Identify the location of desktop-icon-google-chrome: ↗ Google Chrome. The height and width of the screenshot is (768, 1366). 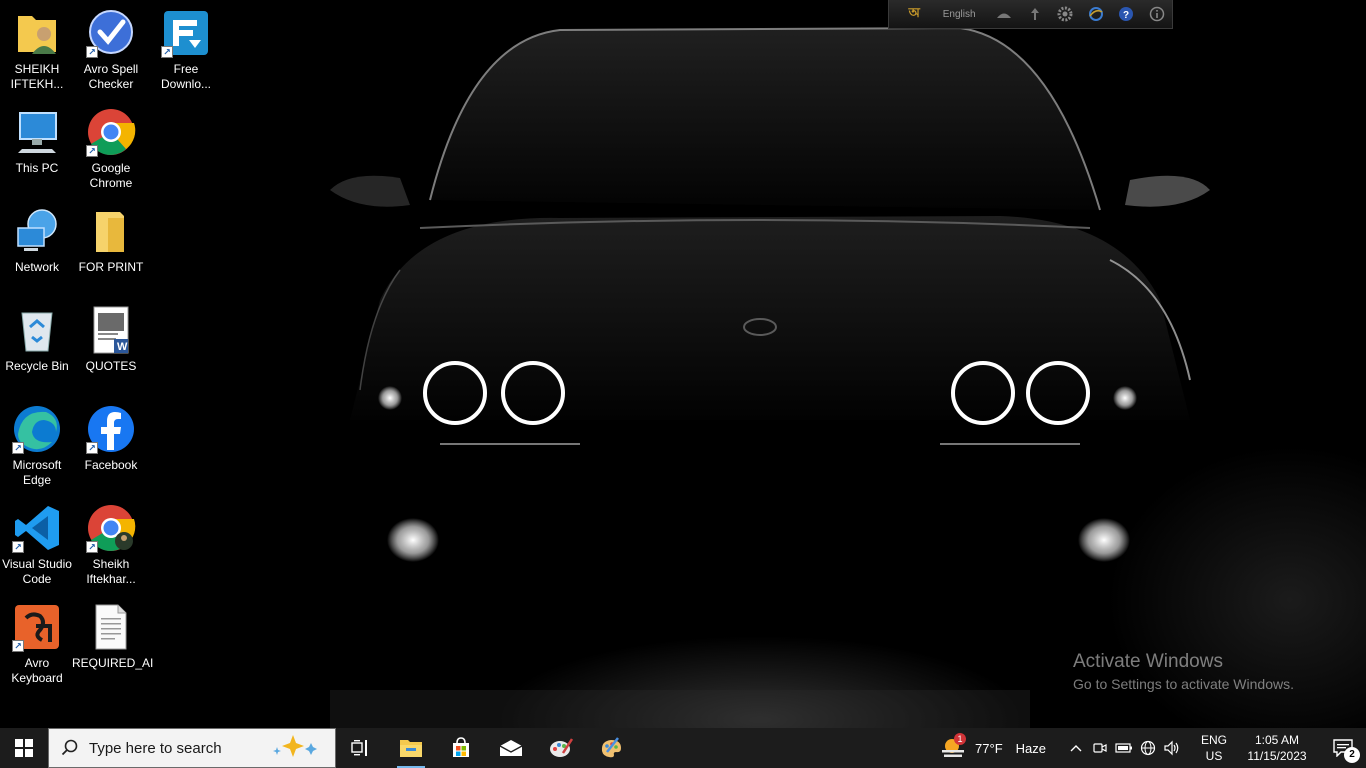
(111, 149).